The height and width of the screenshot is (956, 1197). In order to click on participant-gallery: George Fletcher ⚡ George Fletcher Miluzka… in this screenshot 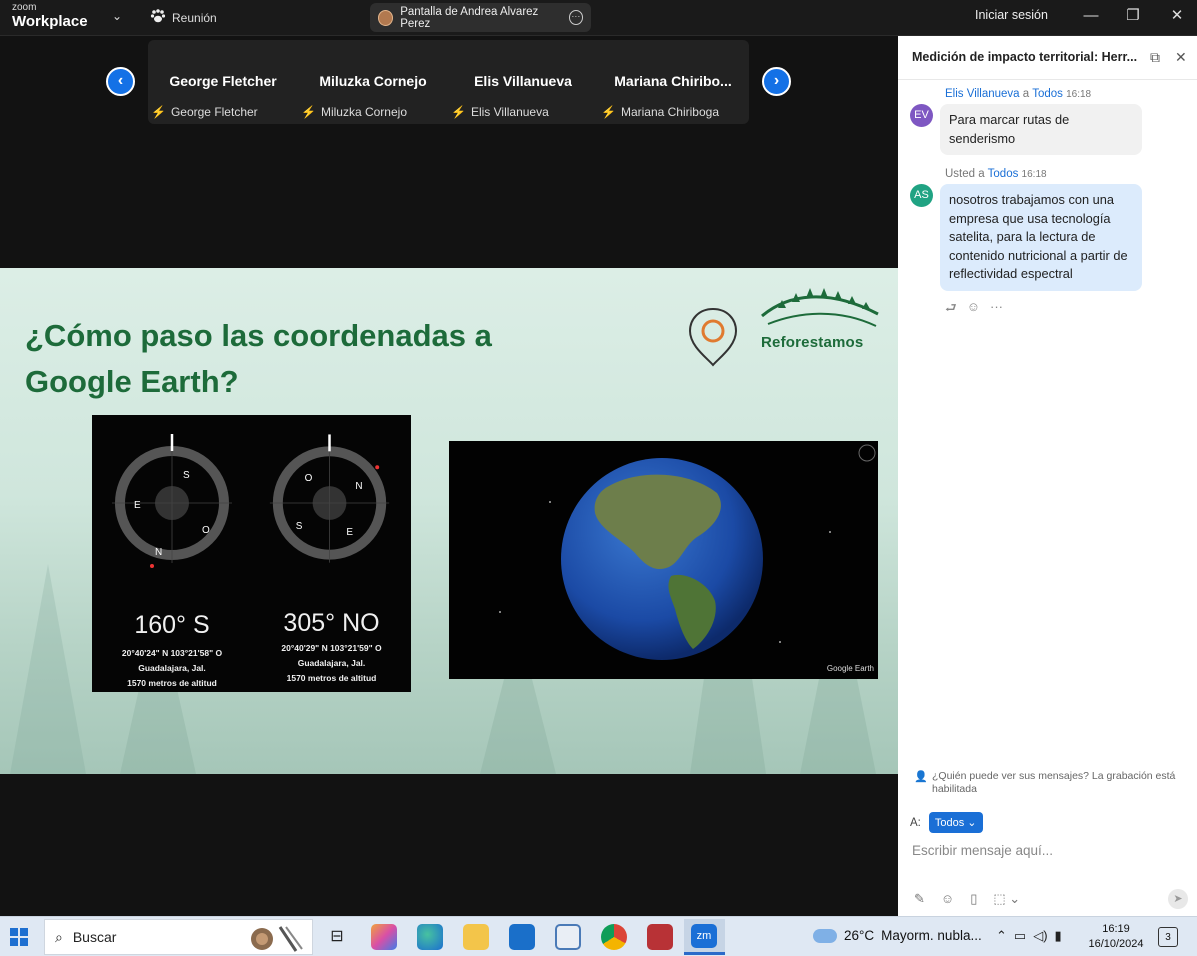, I will do `click(448, 82)`.